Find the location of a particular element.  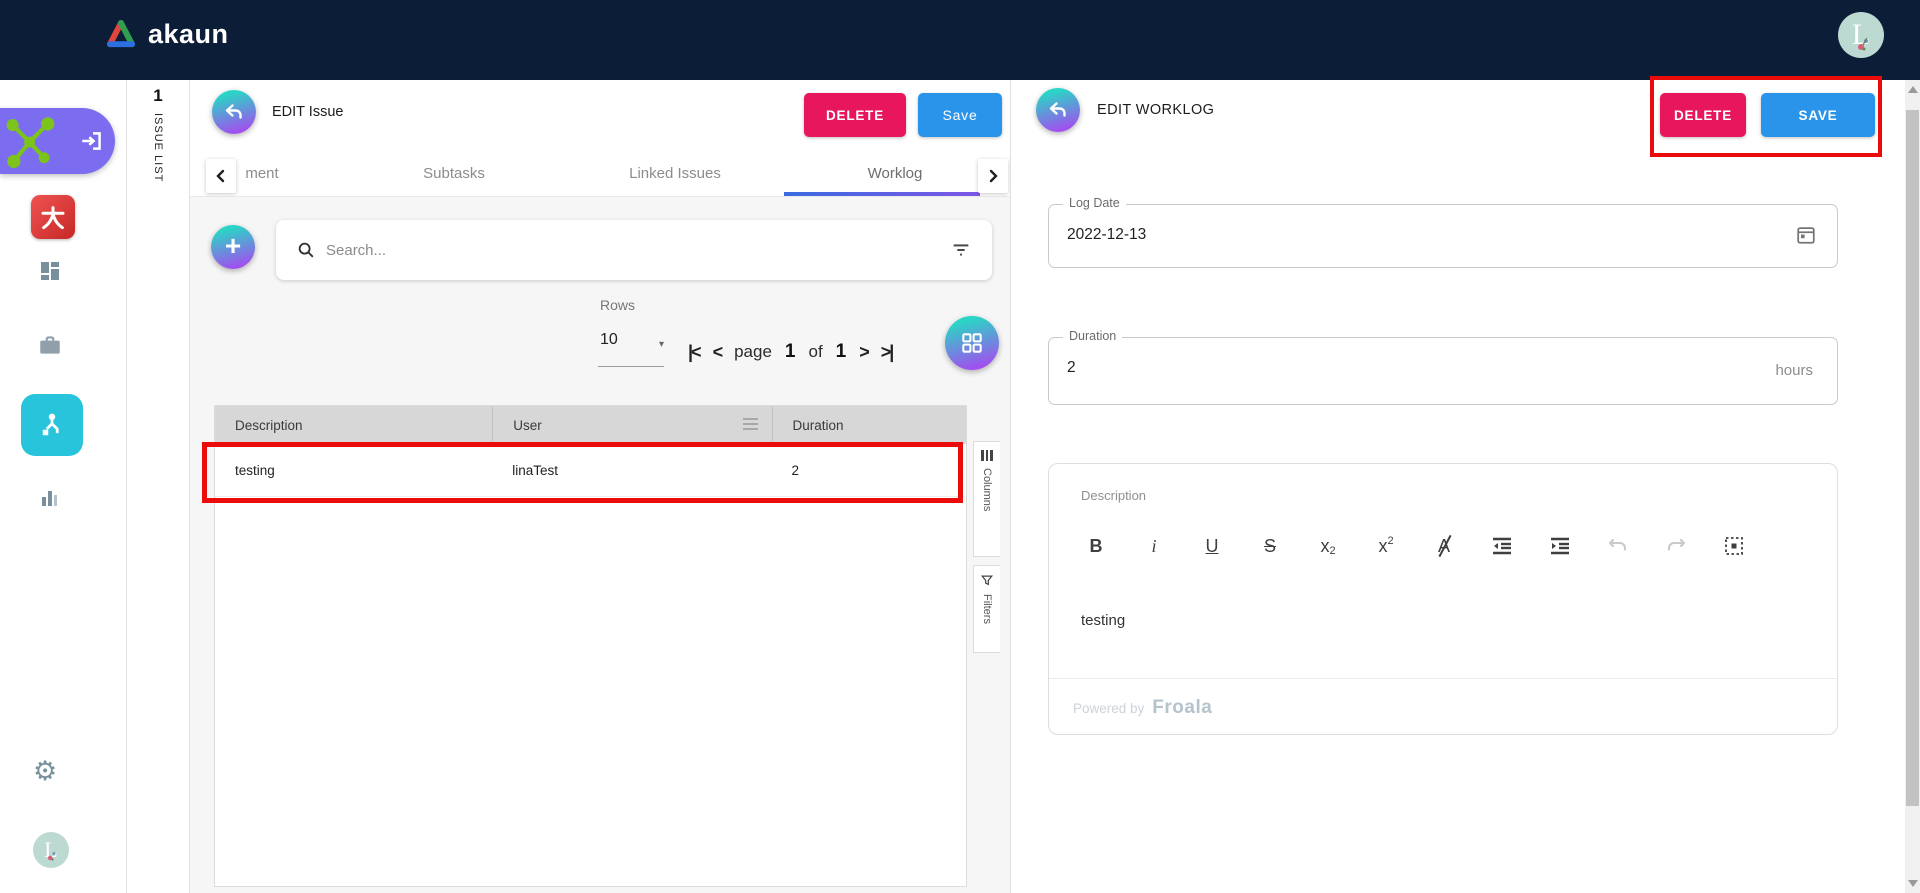

save-worklog-button: SAVE is located at coordinates (1818, 115).